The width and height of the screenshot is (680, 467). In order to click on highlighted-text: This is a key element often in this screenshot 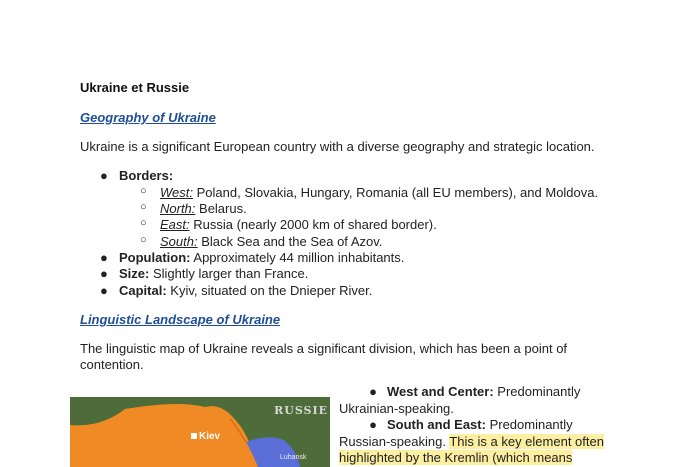, I will do `click(526, 441)`.